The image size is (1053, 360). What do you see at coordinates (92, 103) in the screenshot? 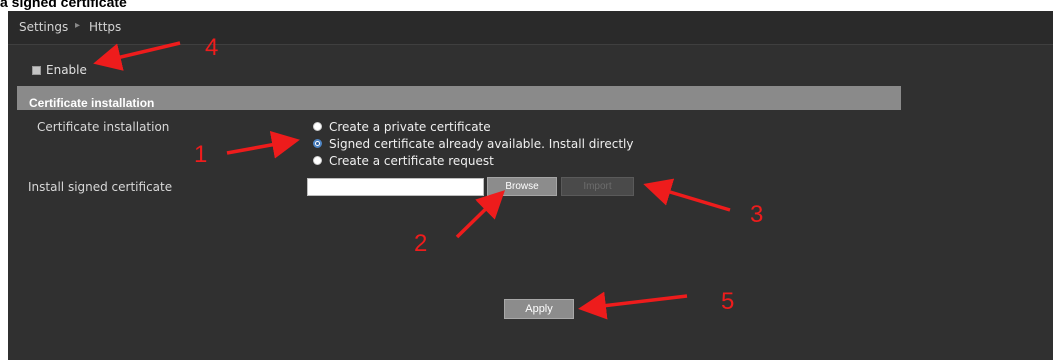
I see `section-title: Certificate installation` at bounding box center [92, 103].